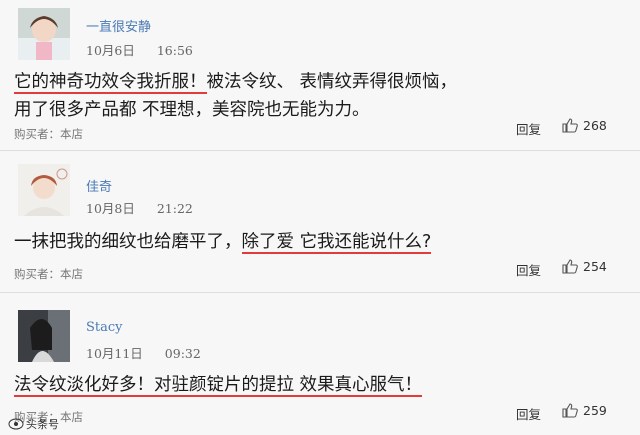  What do you see at coordinates (110, 83) in the screenshot?
I see `highlighted-text: 它的神奇功效令我折服！` at bounding box center [110, 83].